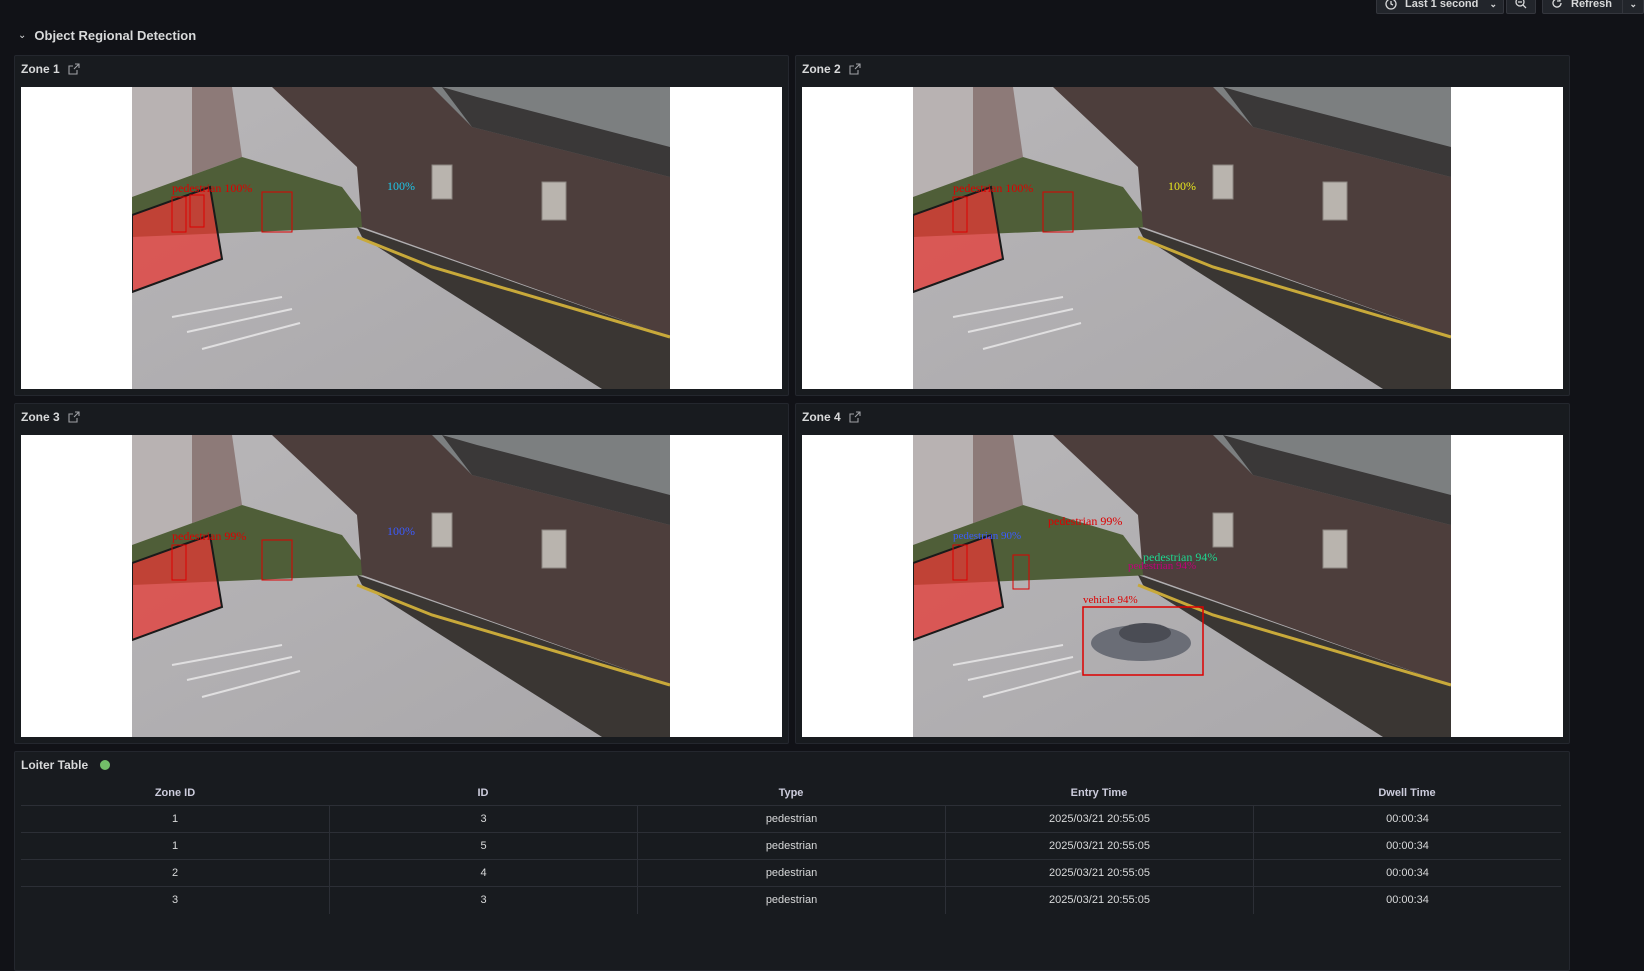 This screenshot has height=971, width=1644. I want to click on refresh-label: Refresh, so click(1591, 5).